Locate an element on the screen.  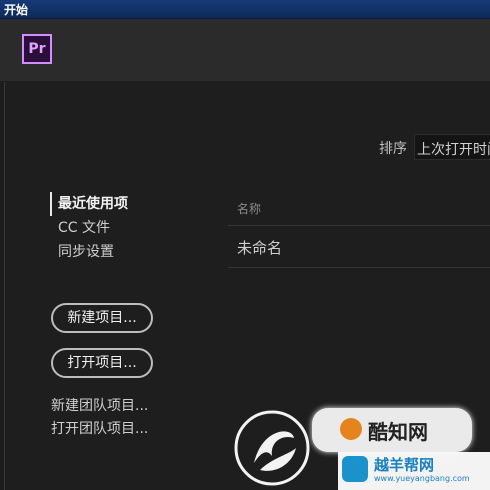
yueyang-site-text: 越羊帮网 is located at coordinates (404, 465).